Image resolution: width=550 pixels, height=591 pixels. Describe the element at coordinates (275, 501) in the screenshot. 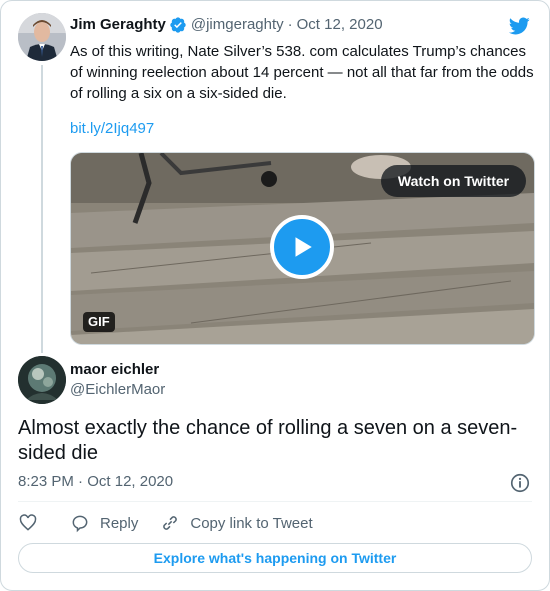

I see `divider` at that location.